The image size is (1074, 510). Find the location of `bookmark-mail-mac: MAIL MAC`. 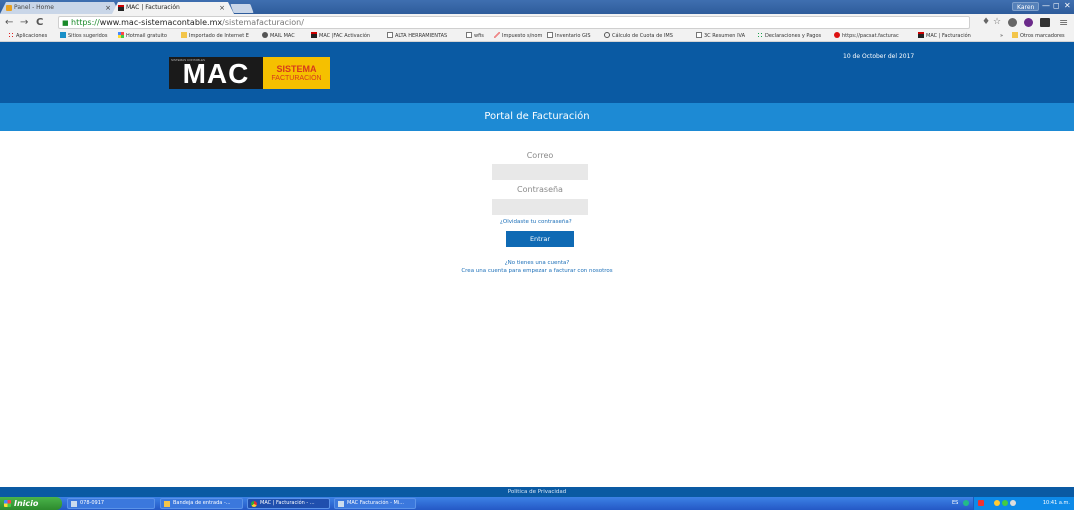

bookmark-mail-mac: MAIL MAC is located at coordinates (278, 36).